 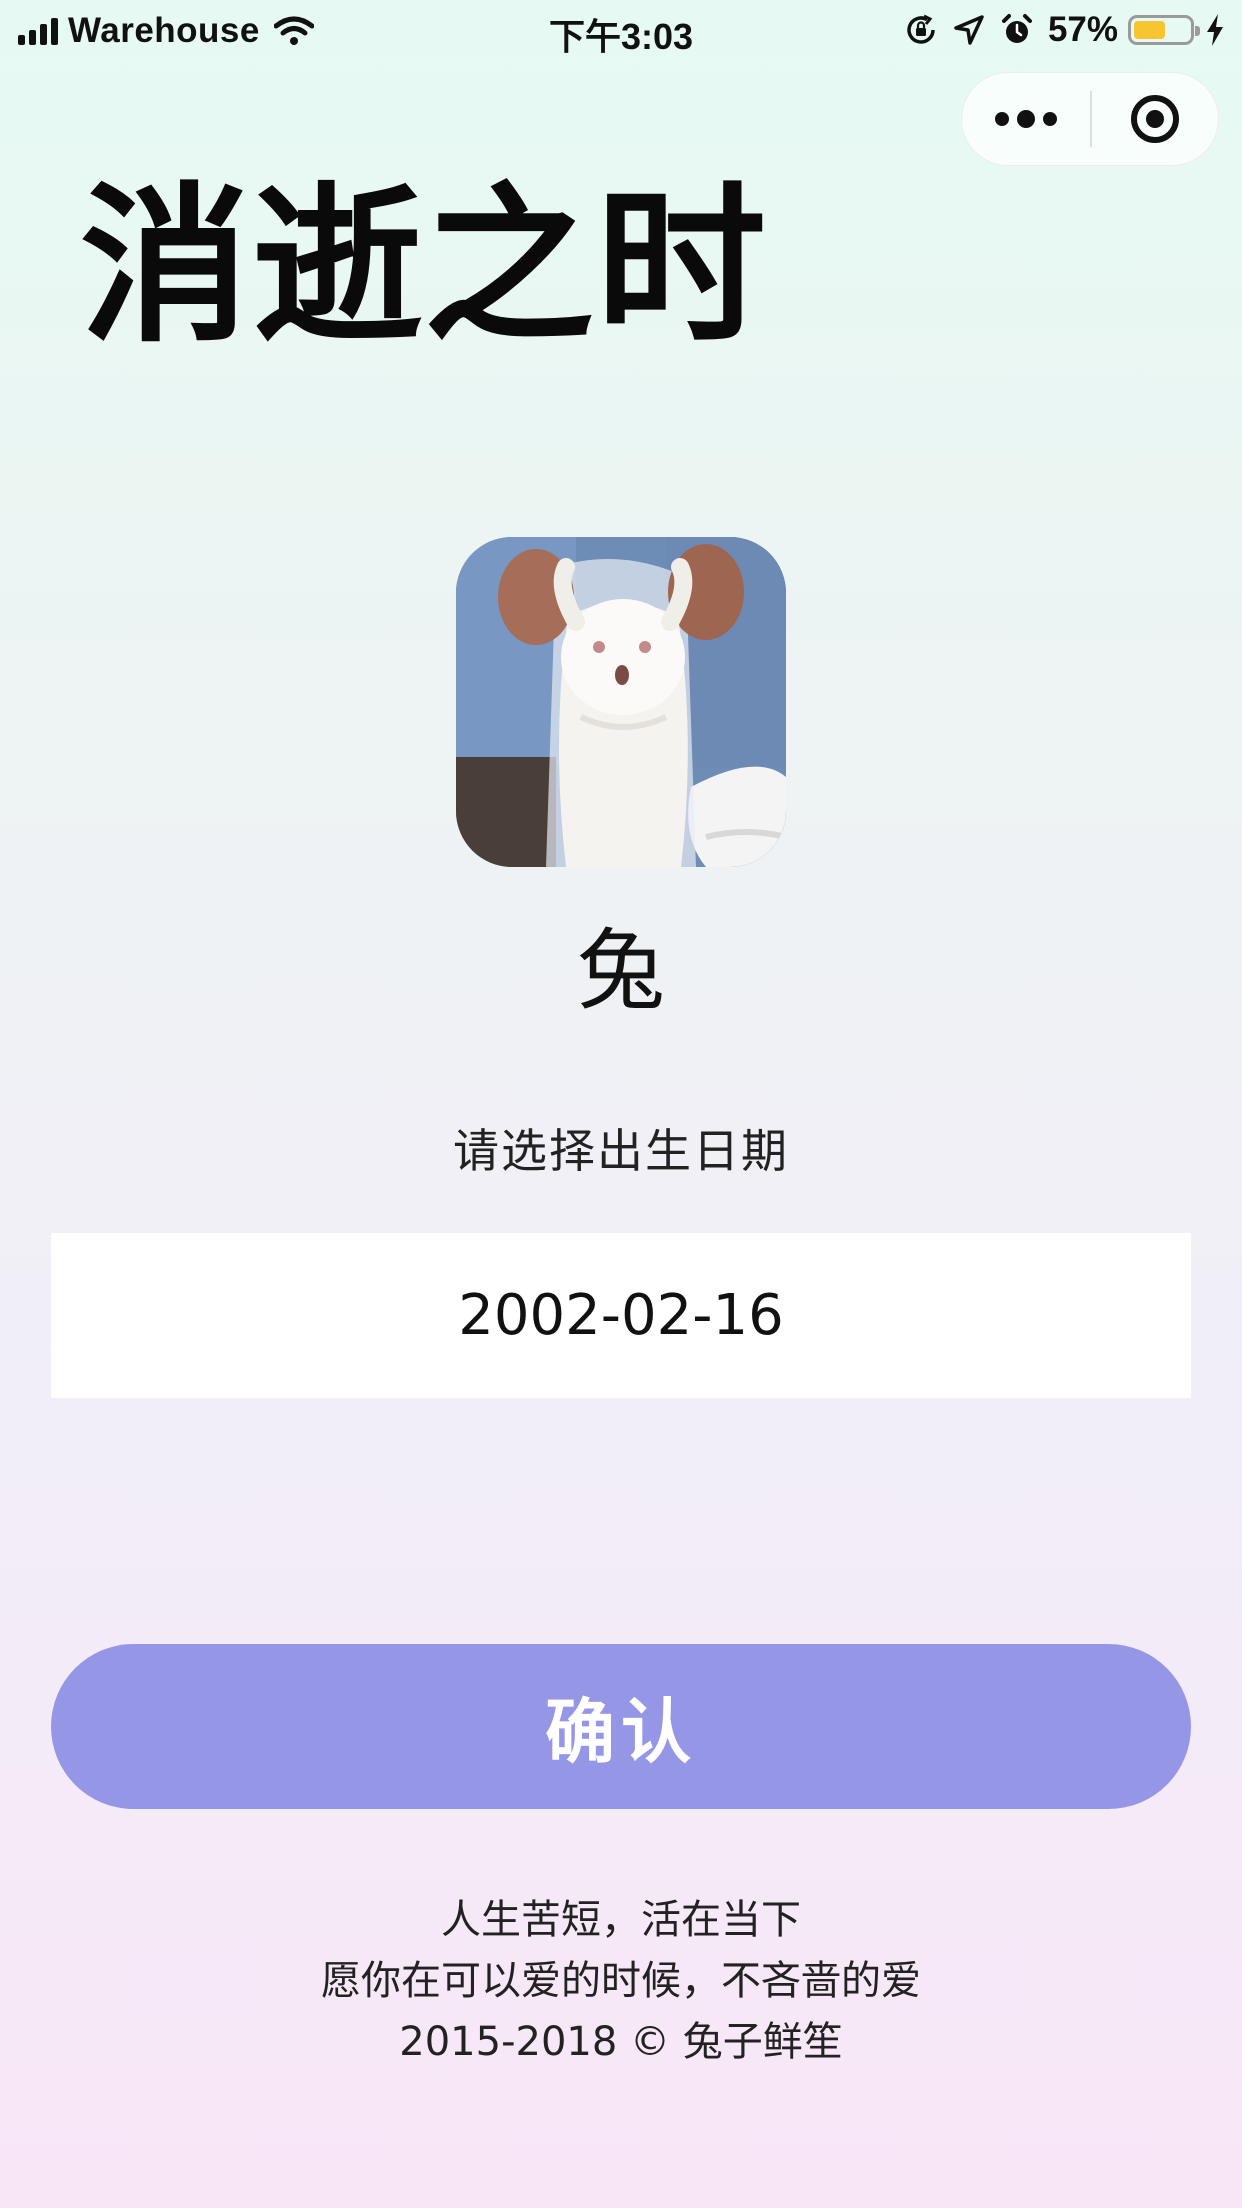 I want to click on date-prompt: 请选择出生日期, so click(x=621, y=1151).